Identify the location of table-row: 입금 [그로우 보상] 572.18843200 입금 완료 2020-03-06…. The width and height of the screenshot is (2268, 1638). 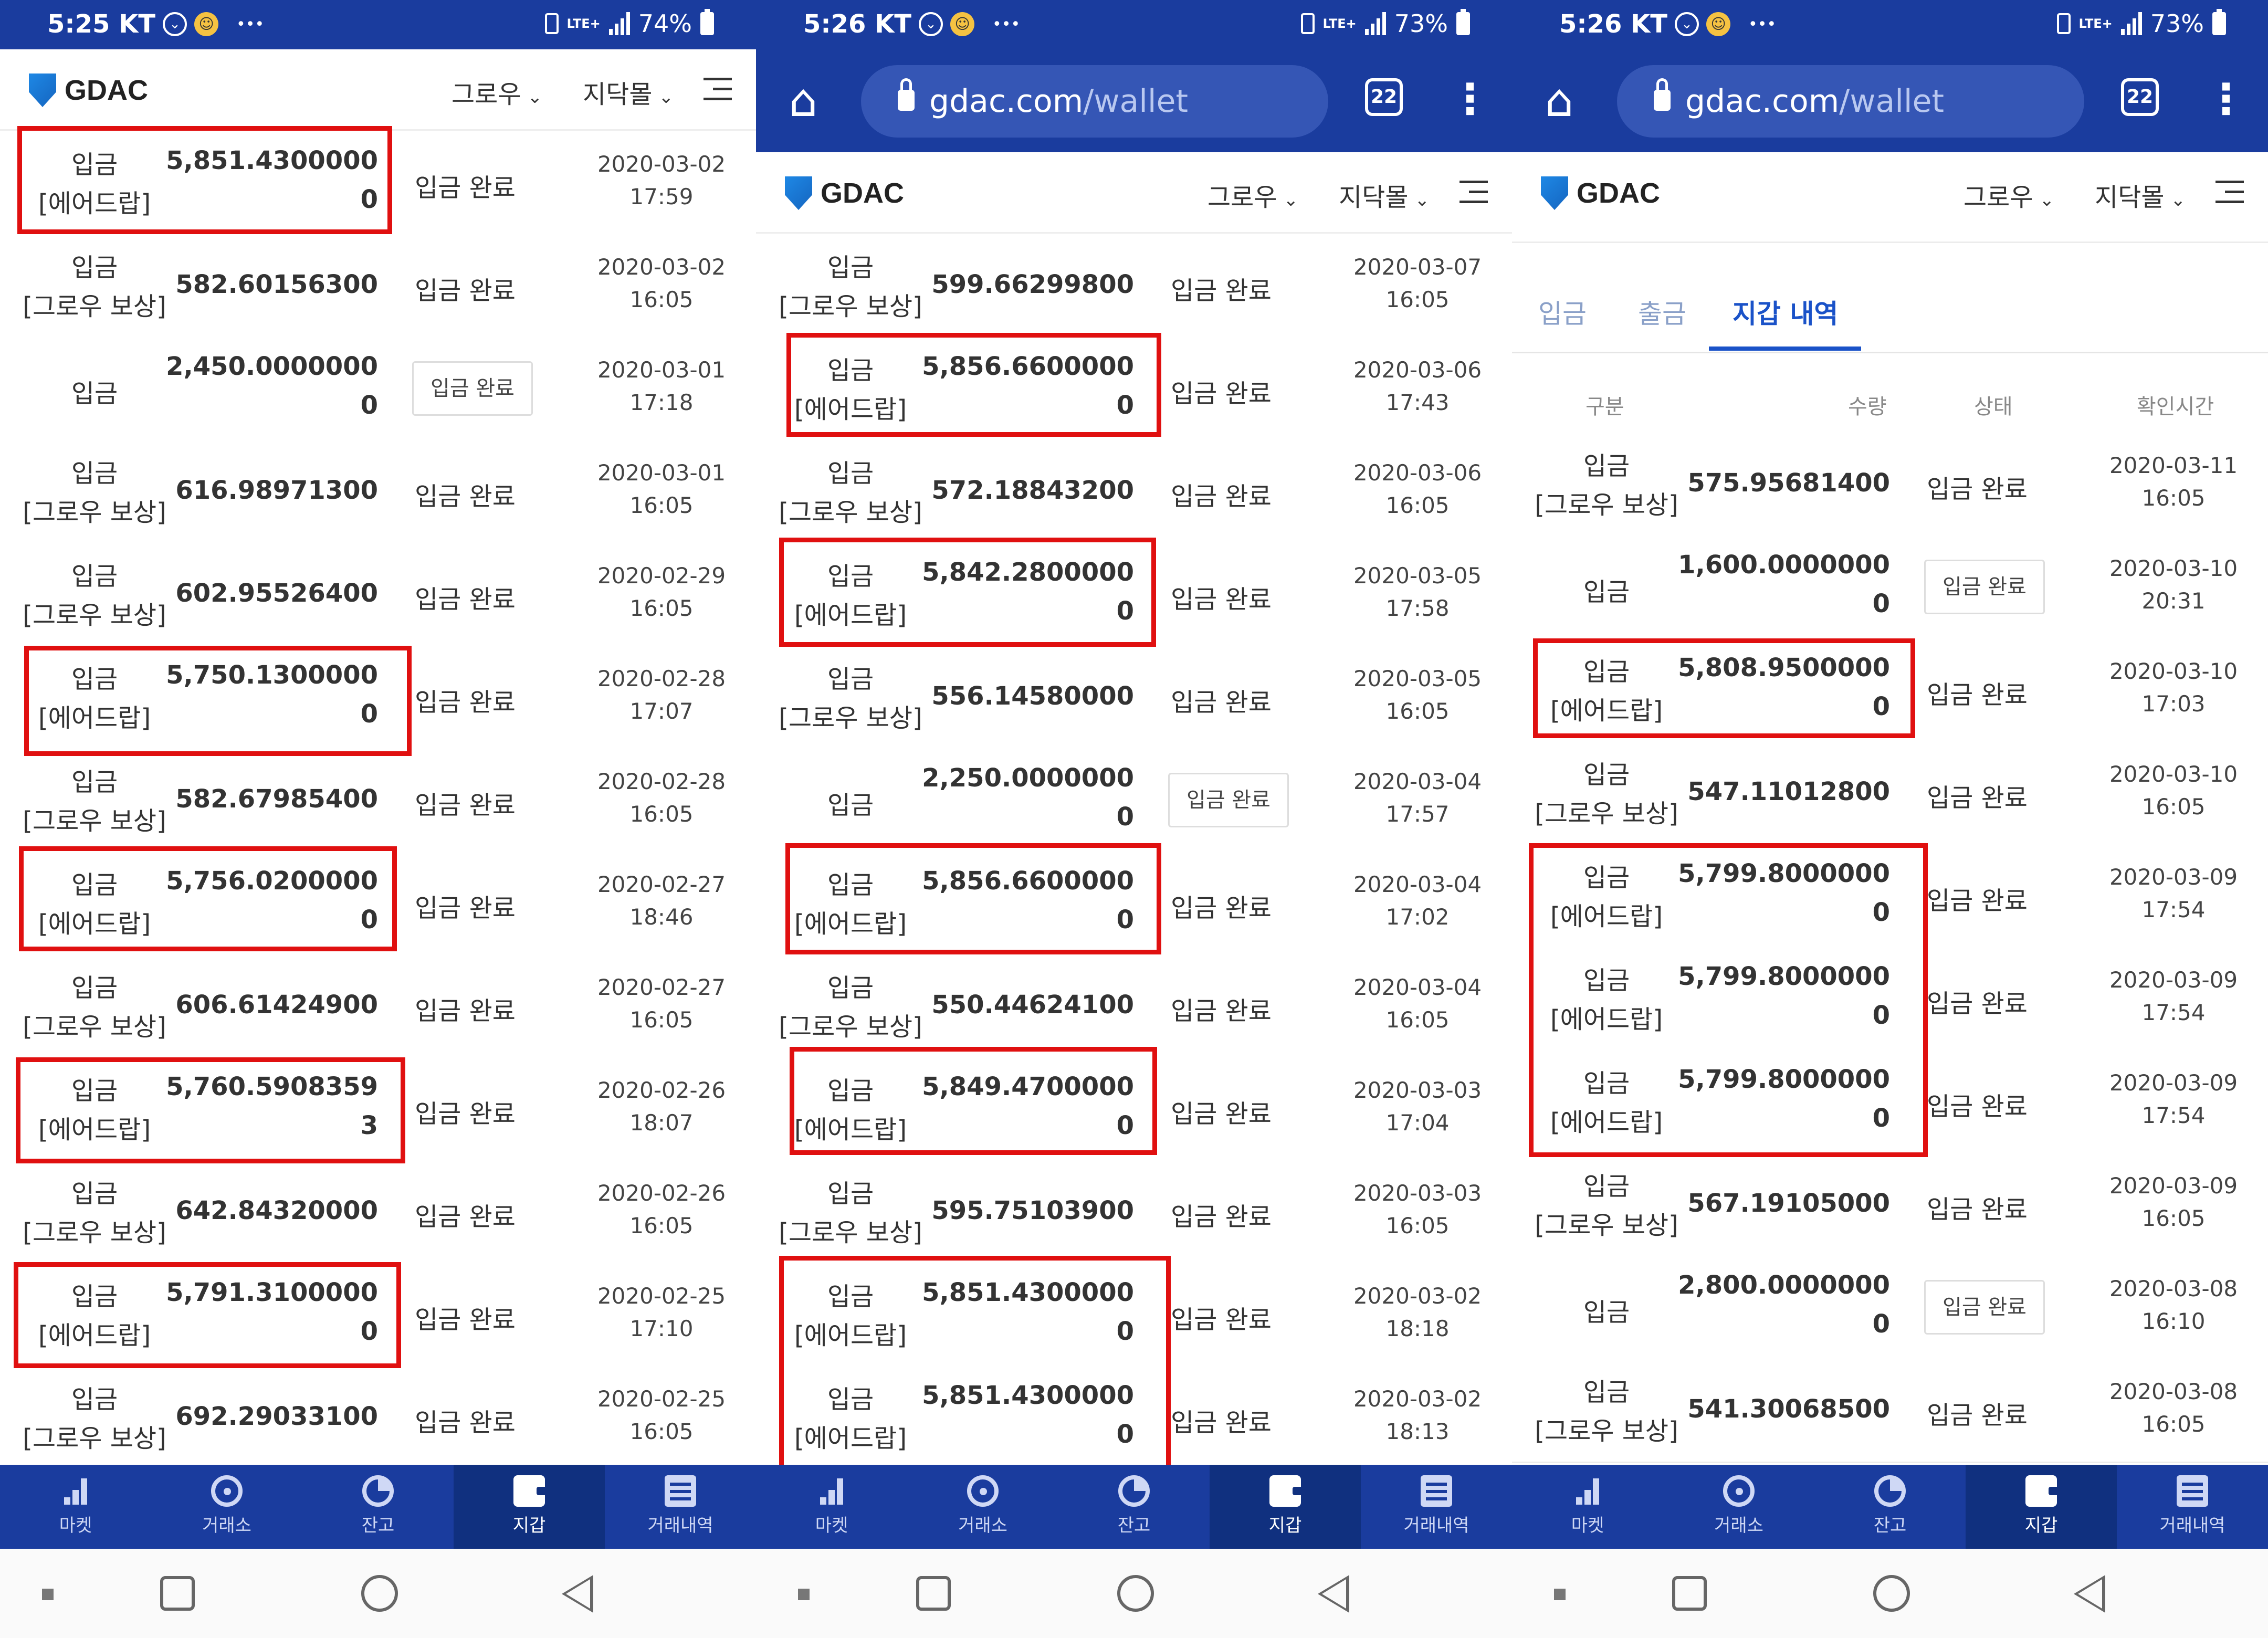
(1134, 492).